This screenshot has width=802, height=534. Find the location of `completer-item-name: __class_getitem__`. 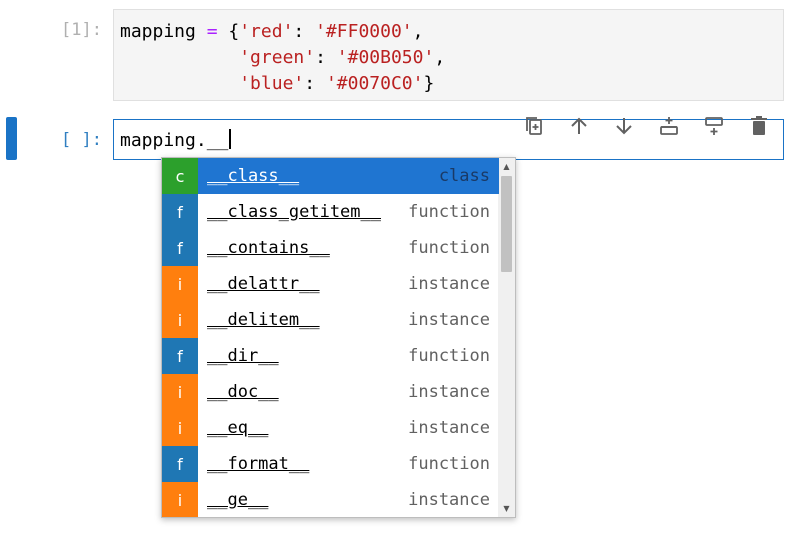

completer-item-name: __class_getitem__ is located at coordinates (307, 212).